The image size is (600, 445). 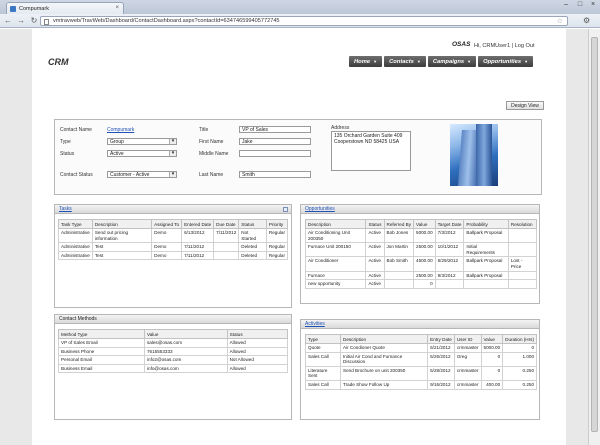 I want to click on tasks-title-link: Tasks, so click(x=65, y=209).